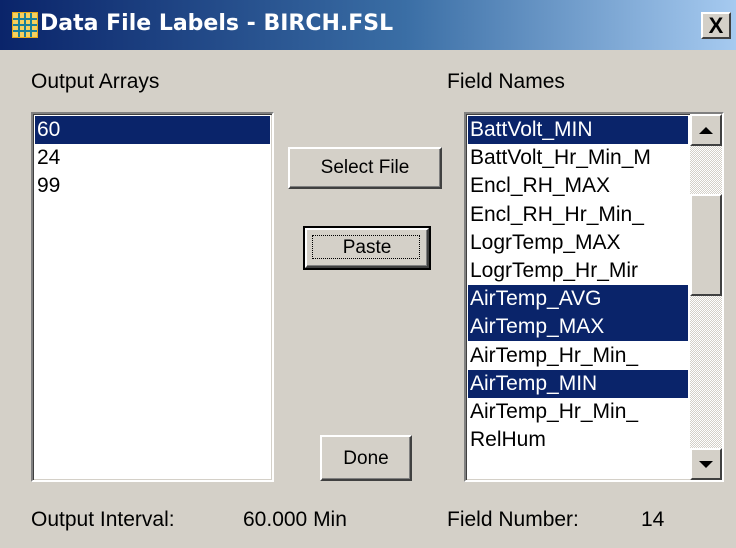 This screenshot has width=736, height=548. I want to click on output-interval-value: 60.000 Min, so click(295, 519).